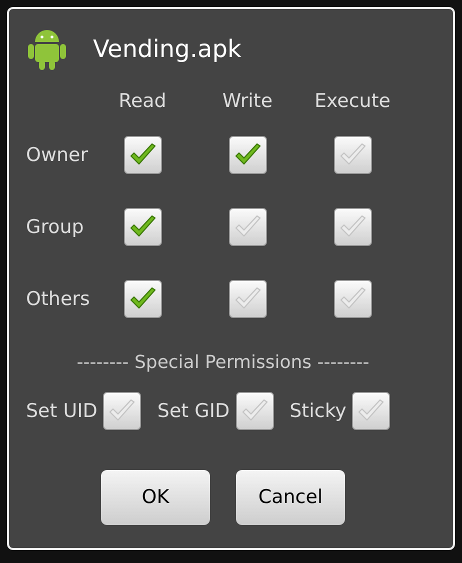  What do you see at coordinates (142, 101) in the screenshot?
I see `column-header: Read` at bounding box center [142, 101].